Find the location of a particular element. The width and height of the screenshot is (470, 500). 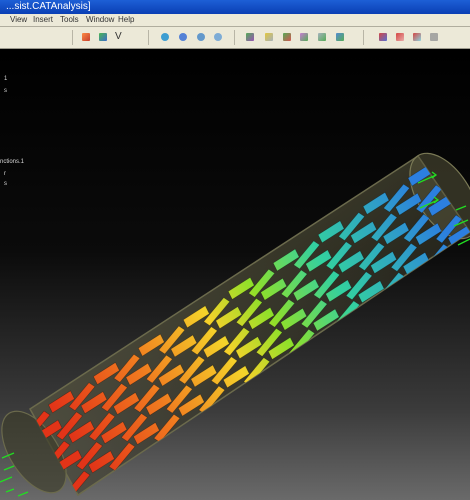

window-title: ...sist.CATAnalysis] is located at coordinates (48, 6).